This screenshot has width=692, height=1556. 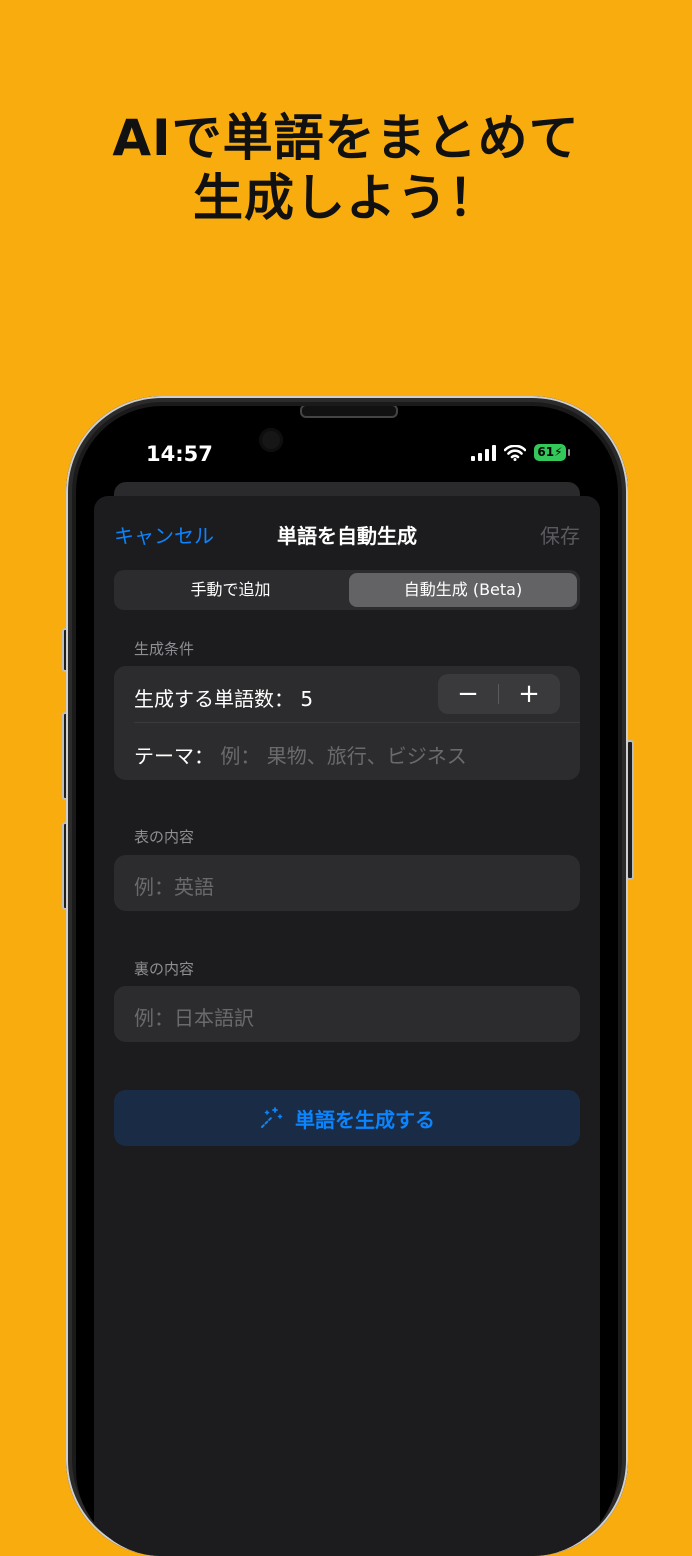 What do you see at coordinates (174, 756) in the screenshot?
I see `theme-label: テーマ：` at bounding box center [174, 756].